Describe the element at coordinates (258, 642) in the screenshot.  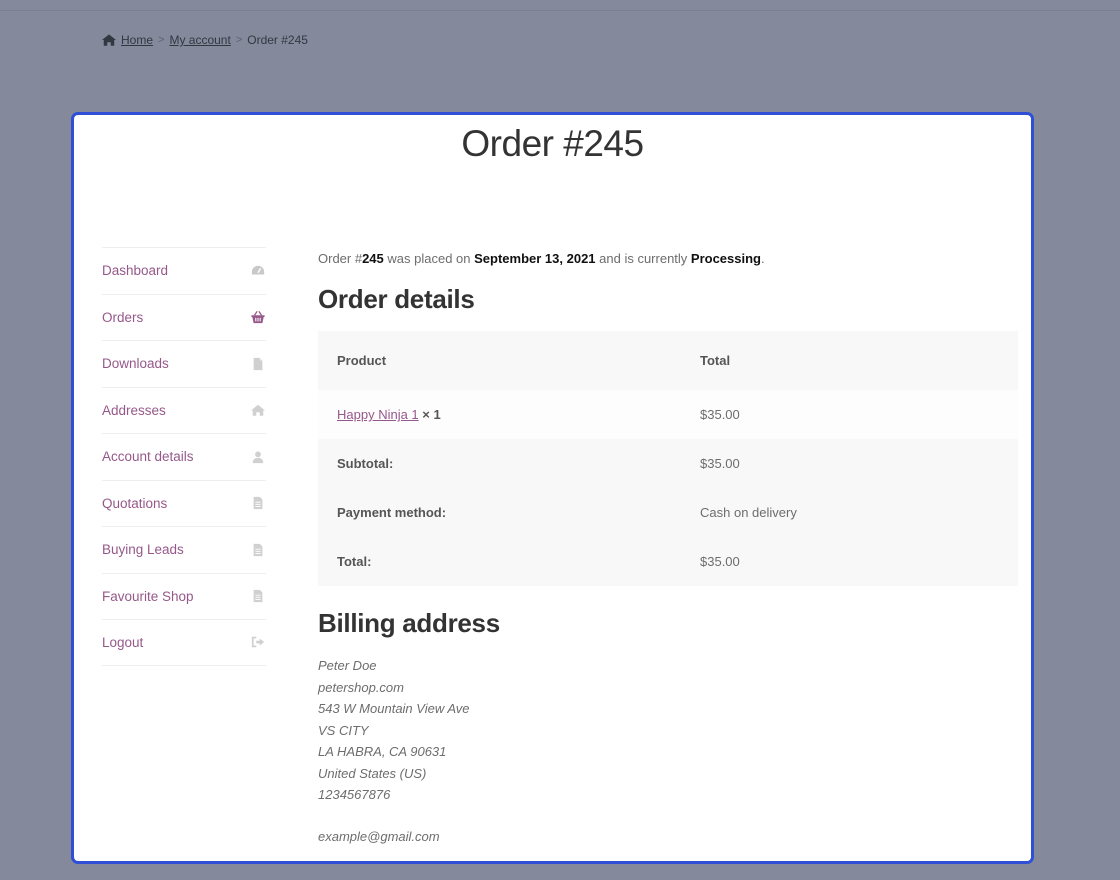
I see `logout-icon` at that location.